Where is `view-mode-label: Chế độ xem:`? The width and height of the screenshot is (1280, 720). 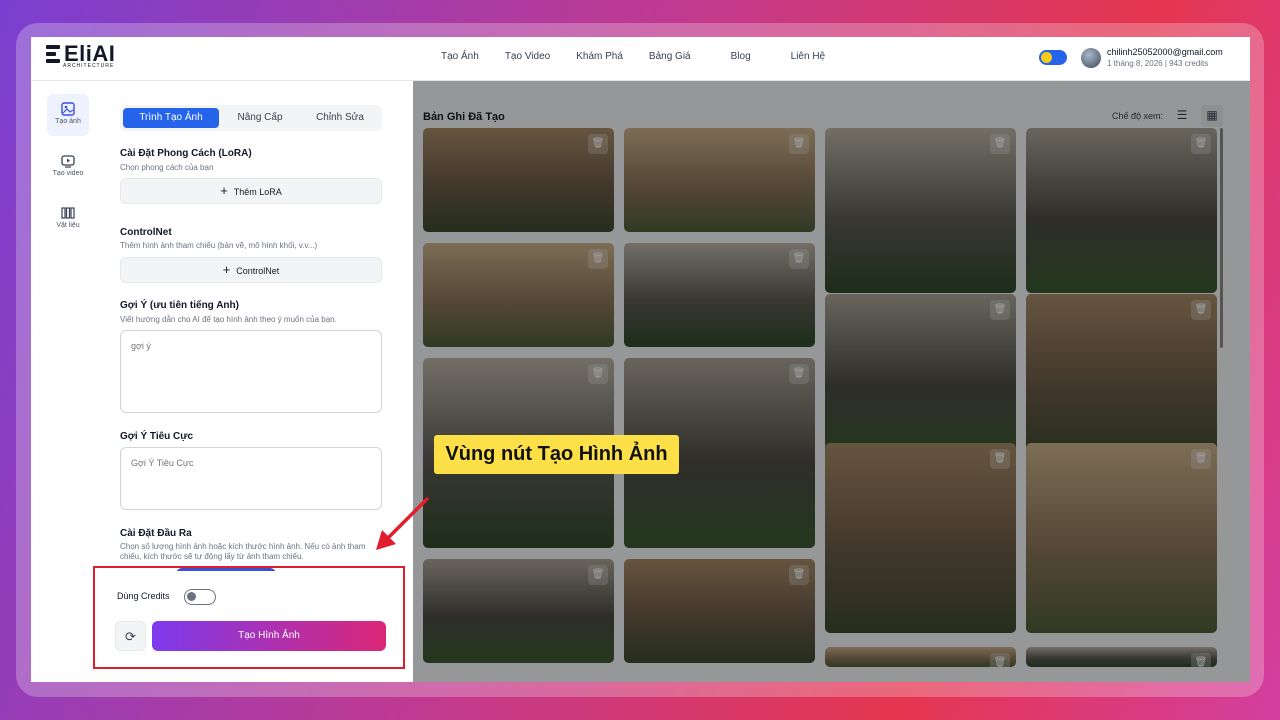
view-mode-label: Chế độ xem: is located at coordinates (1138, 116).